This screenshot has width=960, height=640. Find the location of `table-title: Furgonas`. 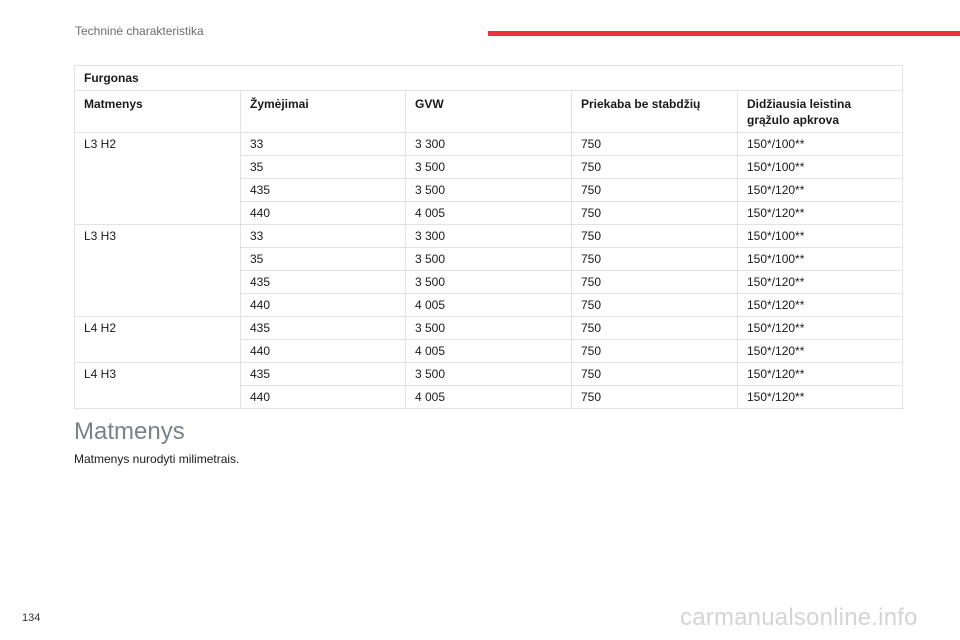

table-title: Furgonas is located at coordinates (488, 78).